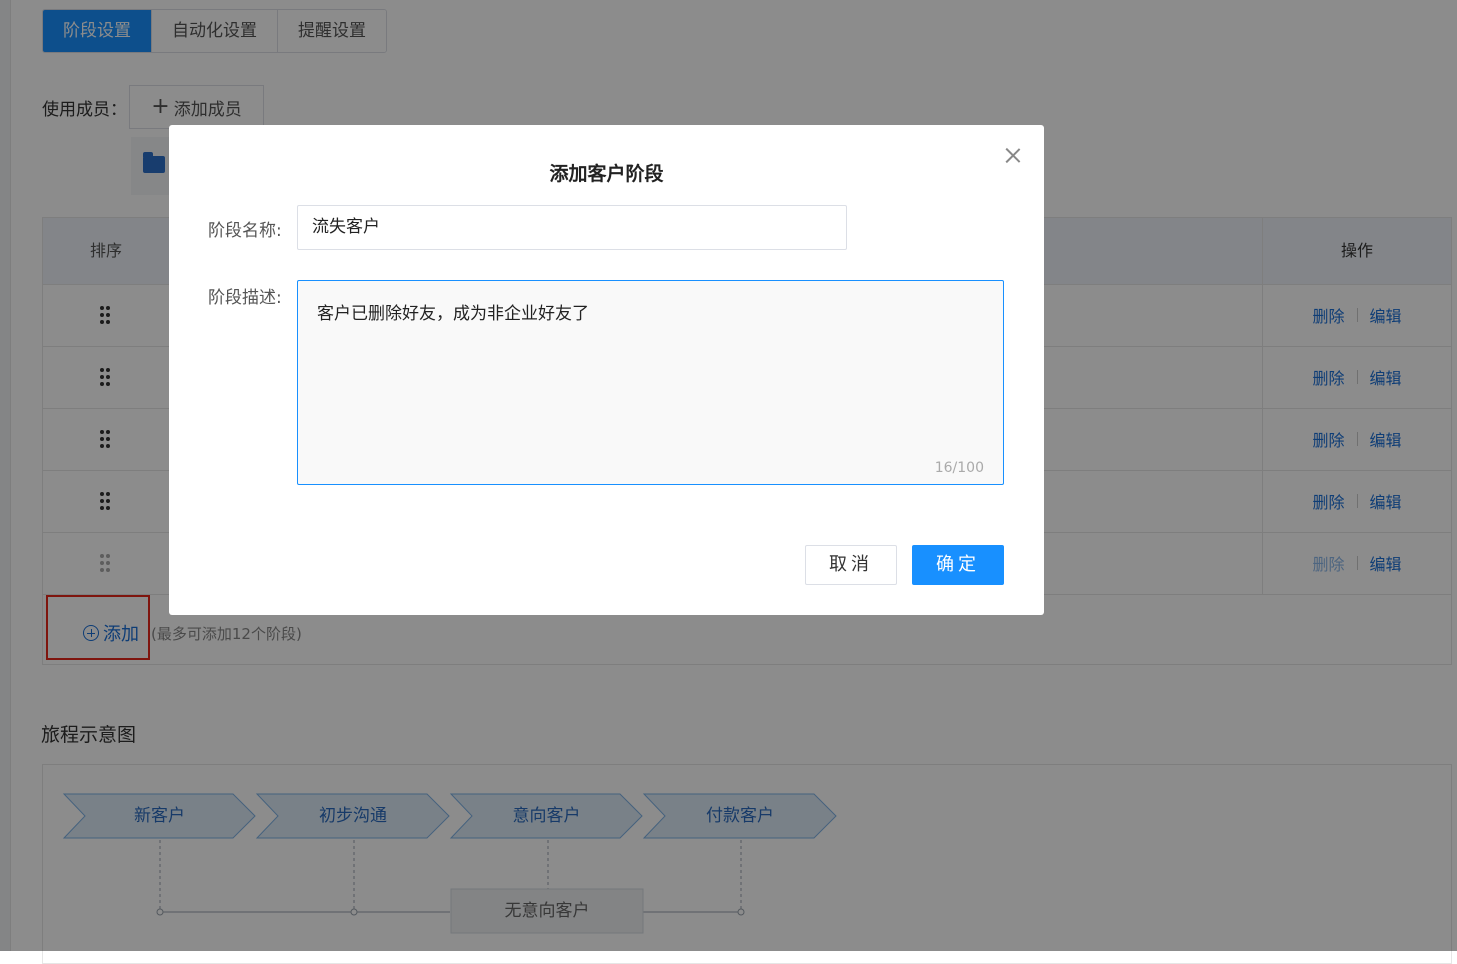 This screenshot has width=1457, height=964. I want to click on char-counter: 16/100, so click(959, 468).